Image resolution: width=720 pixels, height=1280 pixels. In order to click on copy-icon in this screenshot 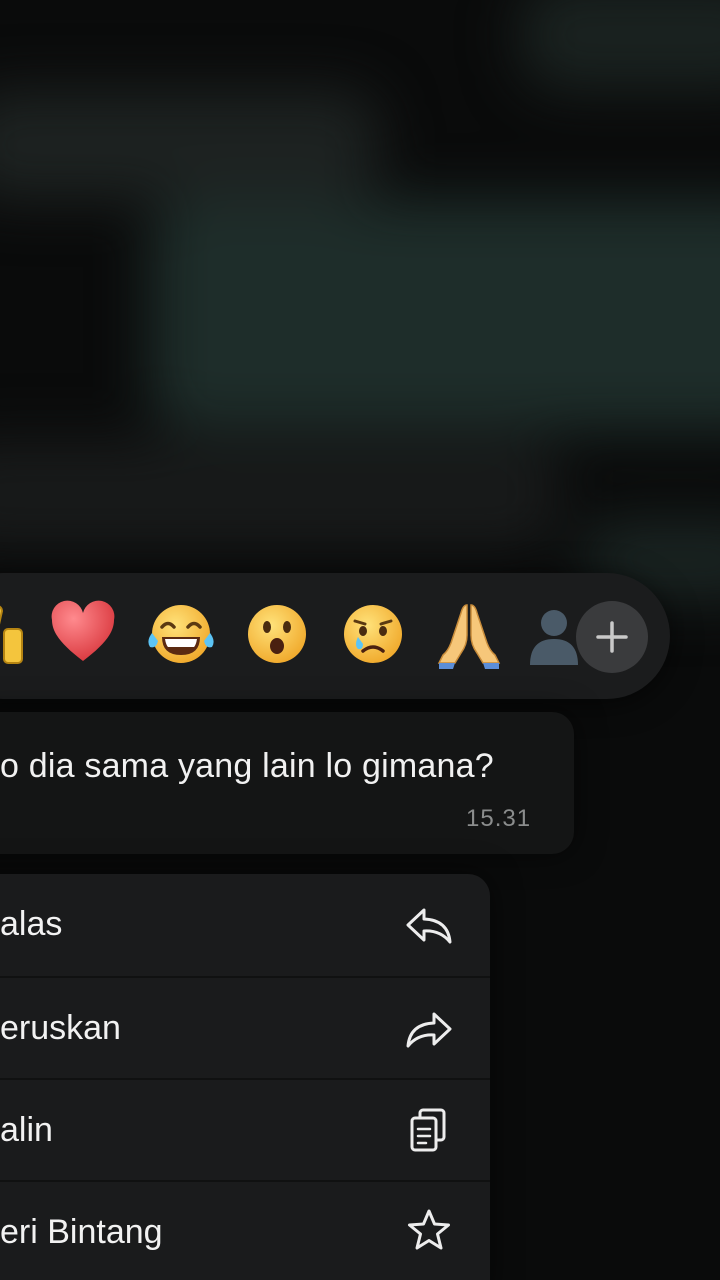, I will do `click(428, 1130)`.